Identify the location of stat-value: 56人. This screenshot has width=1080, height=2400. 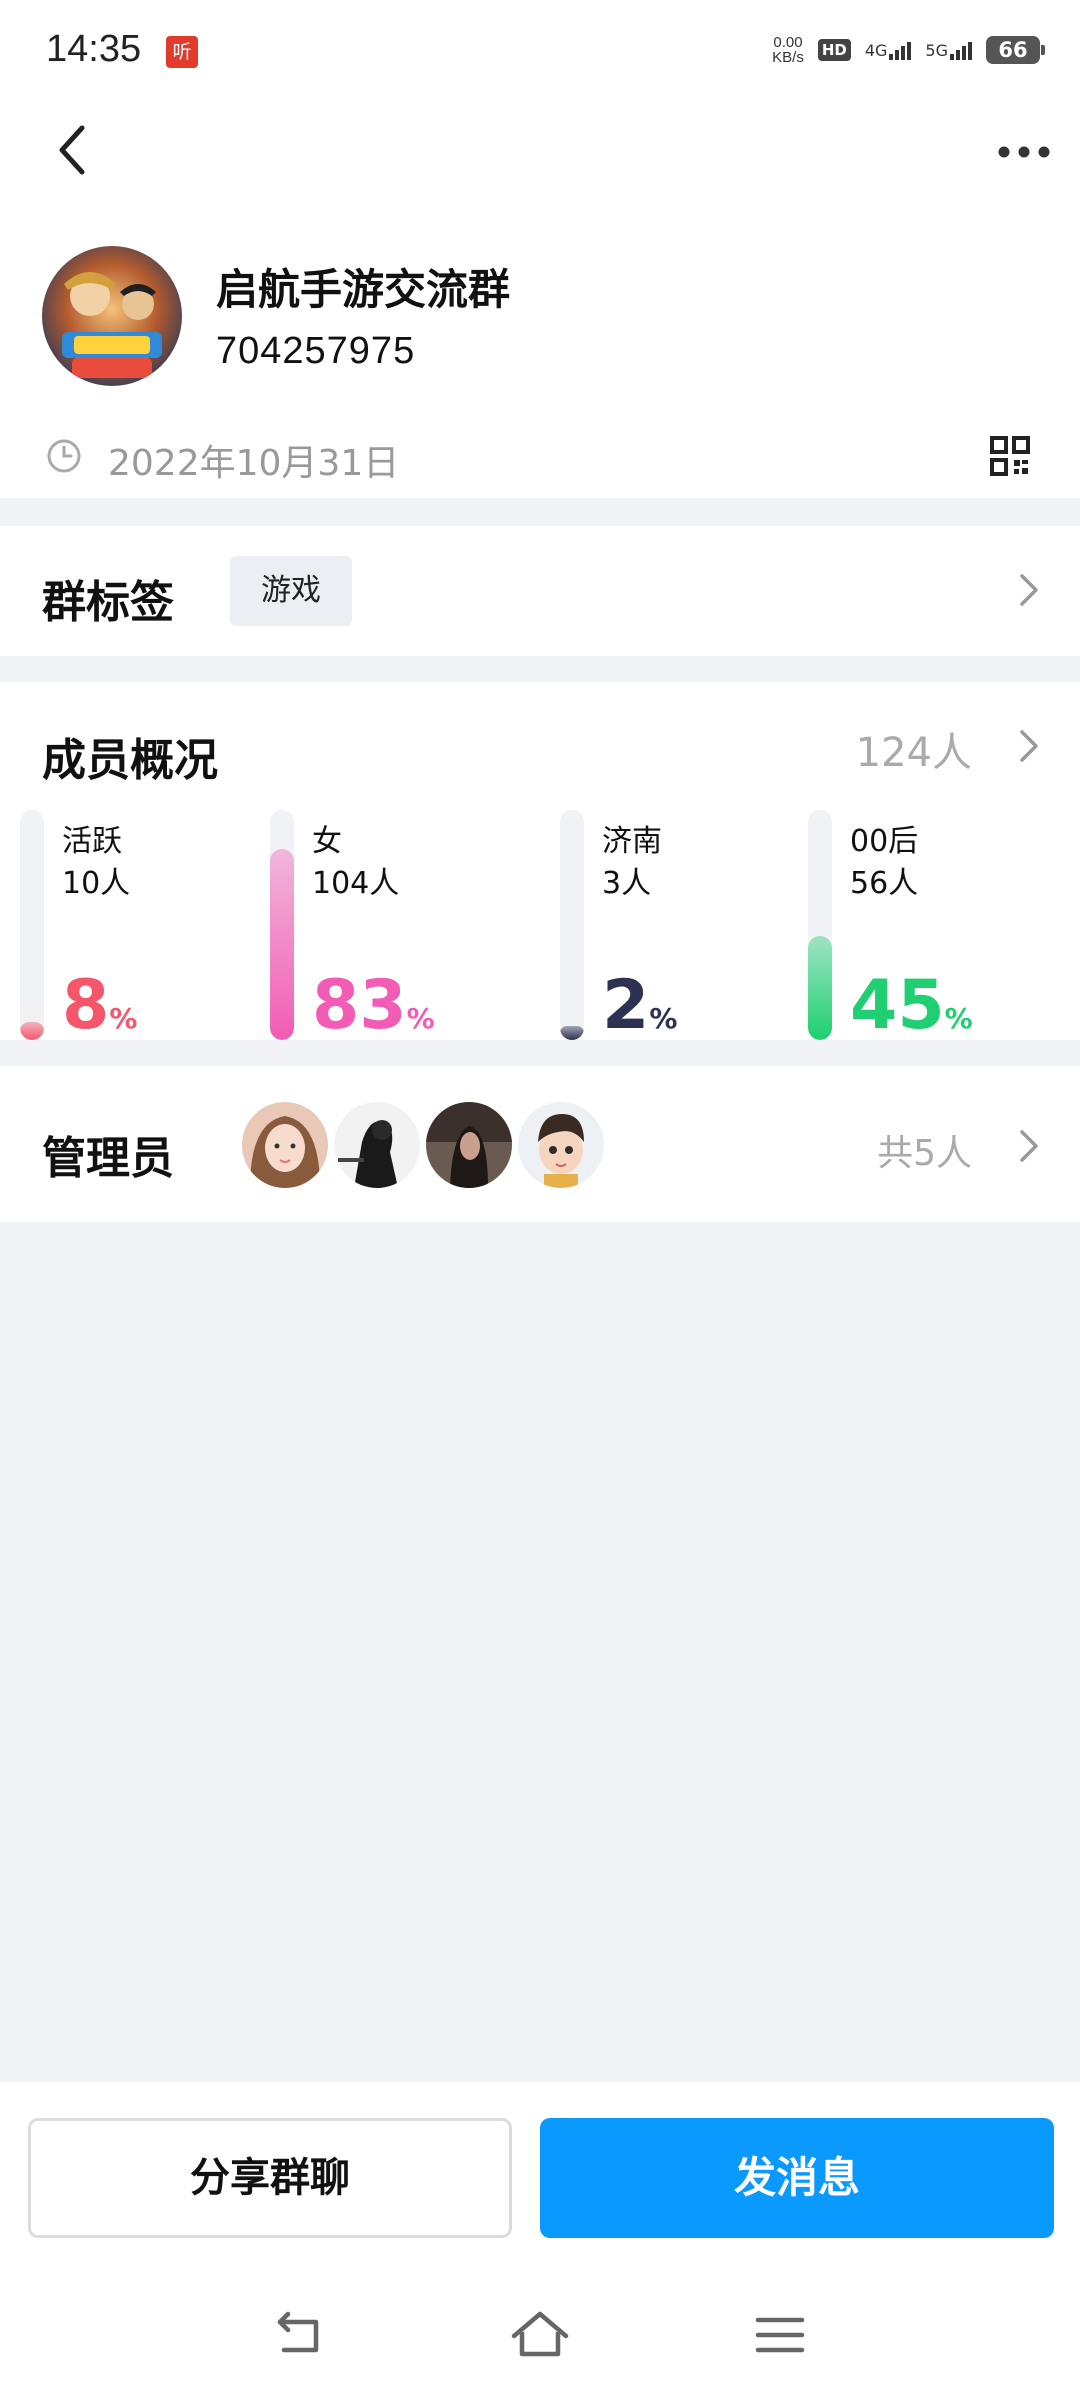
(884, 883).